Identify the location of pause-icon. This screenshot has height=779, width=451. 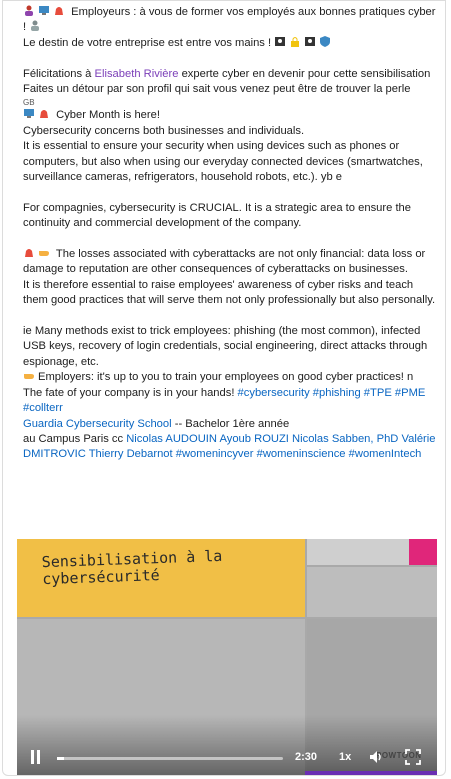
(37, 757).